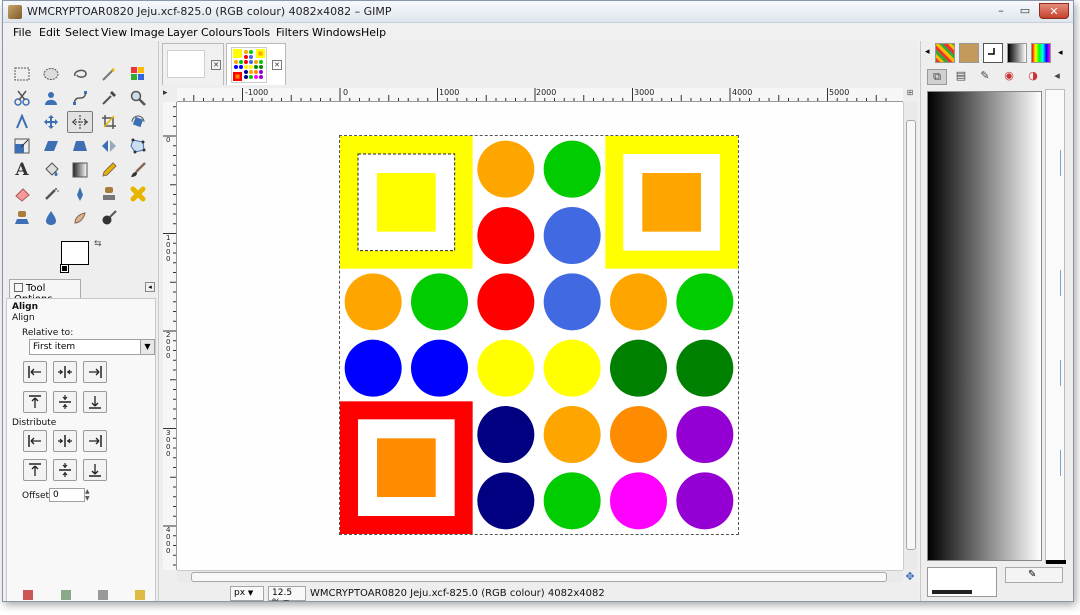 The image size is (1080, 615). What do you see at coordinates (22, 74) in the screenshot?
I see `rect-select-tool` at bounding box center [22, 74].